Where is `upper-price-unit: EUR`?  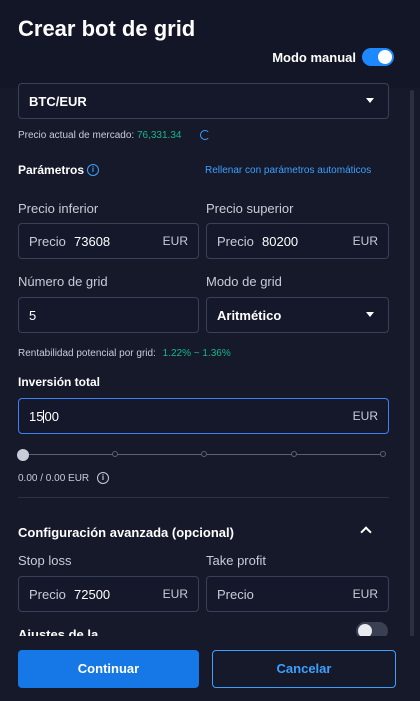
upper-price-unit: EUR is located at coordinates (365, 241).